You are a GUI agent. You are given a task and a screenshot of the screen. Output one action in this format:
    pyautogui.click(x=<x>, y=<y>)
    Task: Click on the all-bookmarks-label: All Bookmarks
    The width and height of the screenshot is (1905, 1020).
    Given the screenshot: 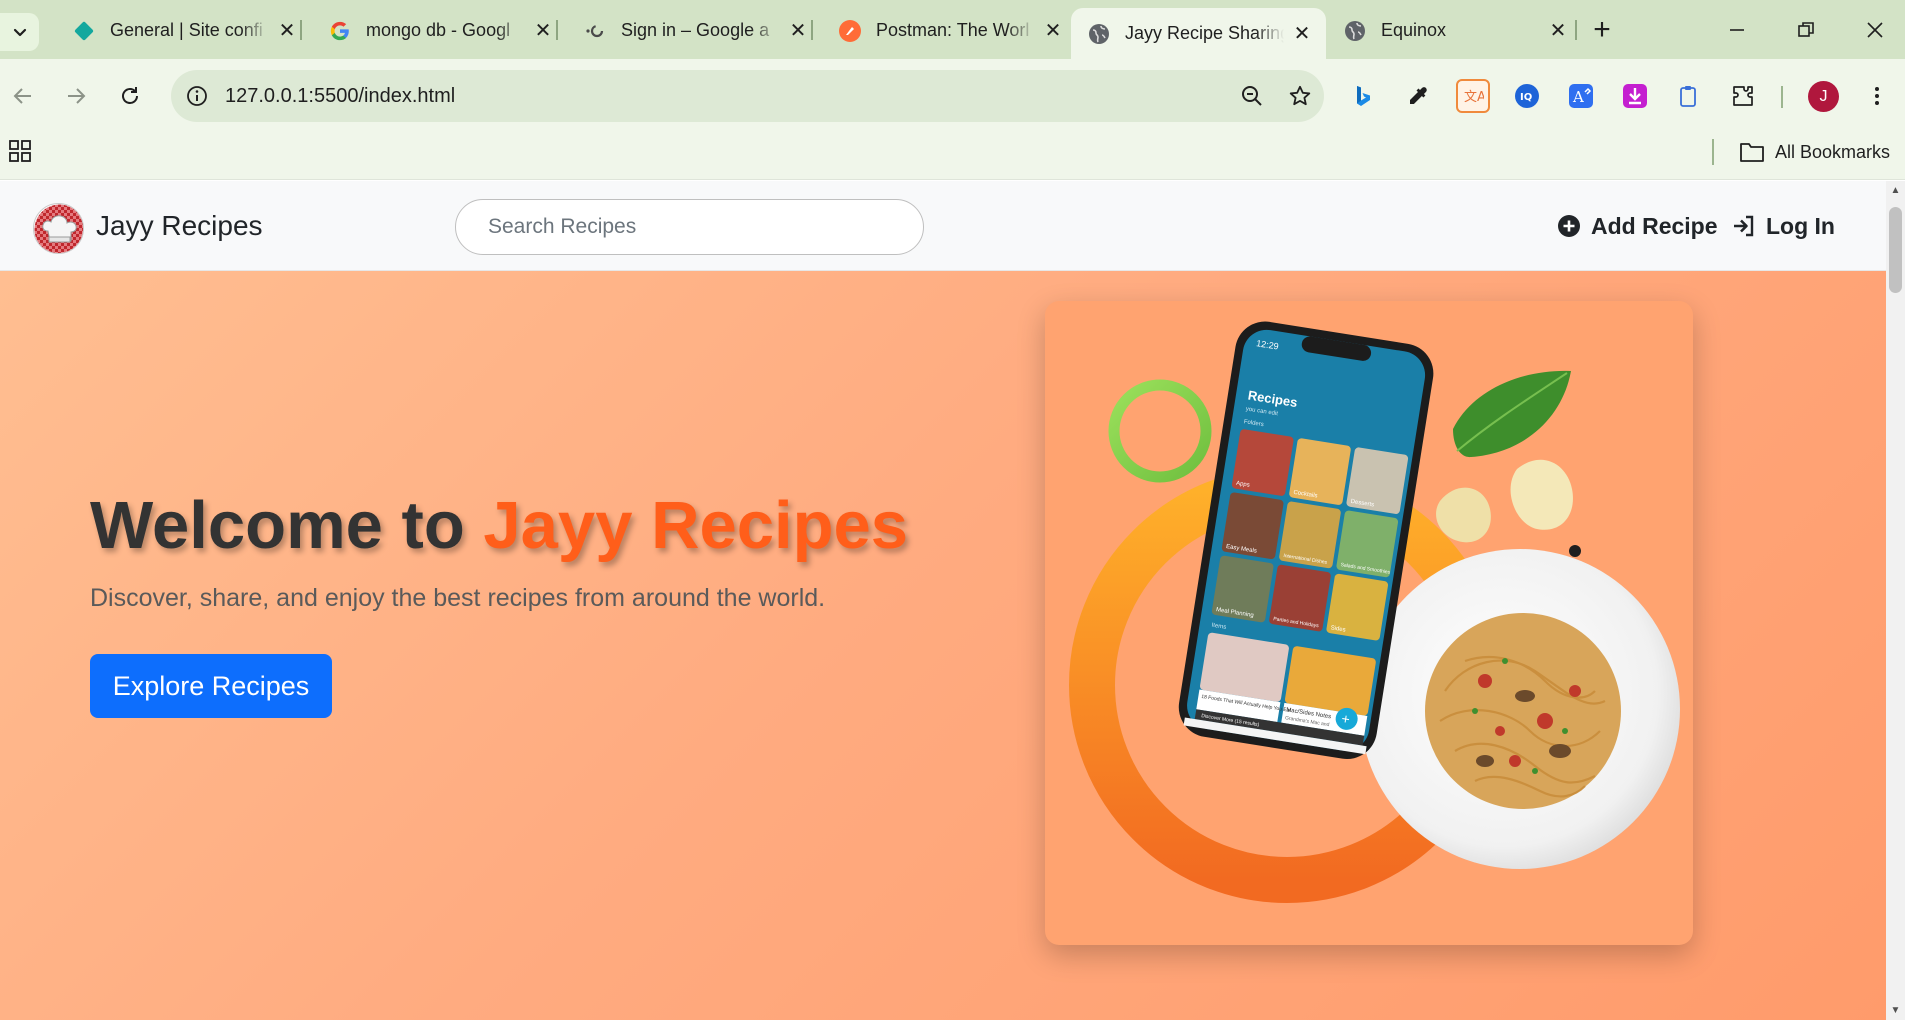 What is the action you would take?
    pyautogui.click(x=1833, y=151)
    